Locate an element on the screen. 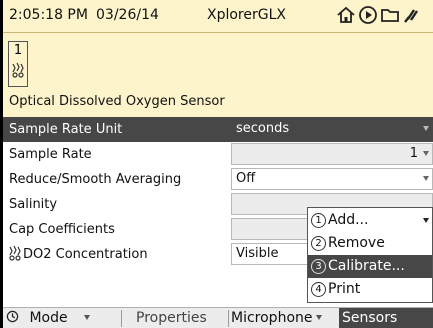  properties-softkey: Properties is located at coordinates (171, 318).